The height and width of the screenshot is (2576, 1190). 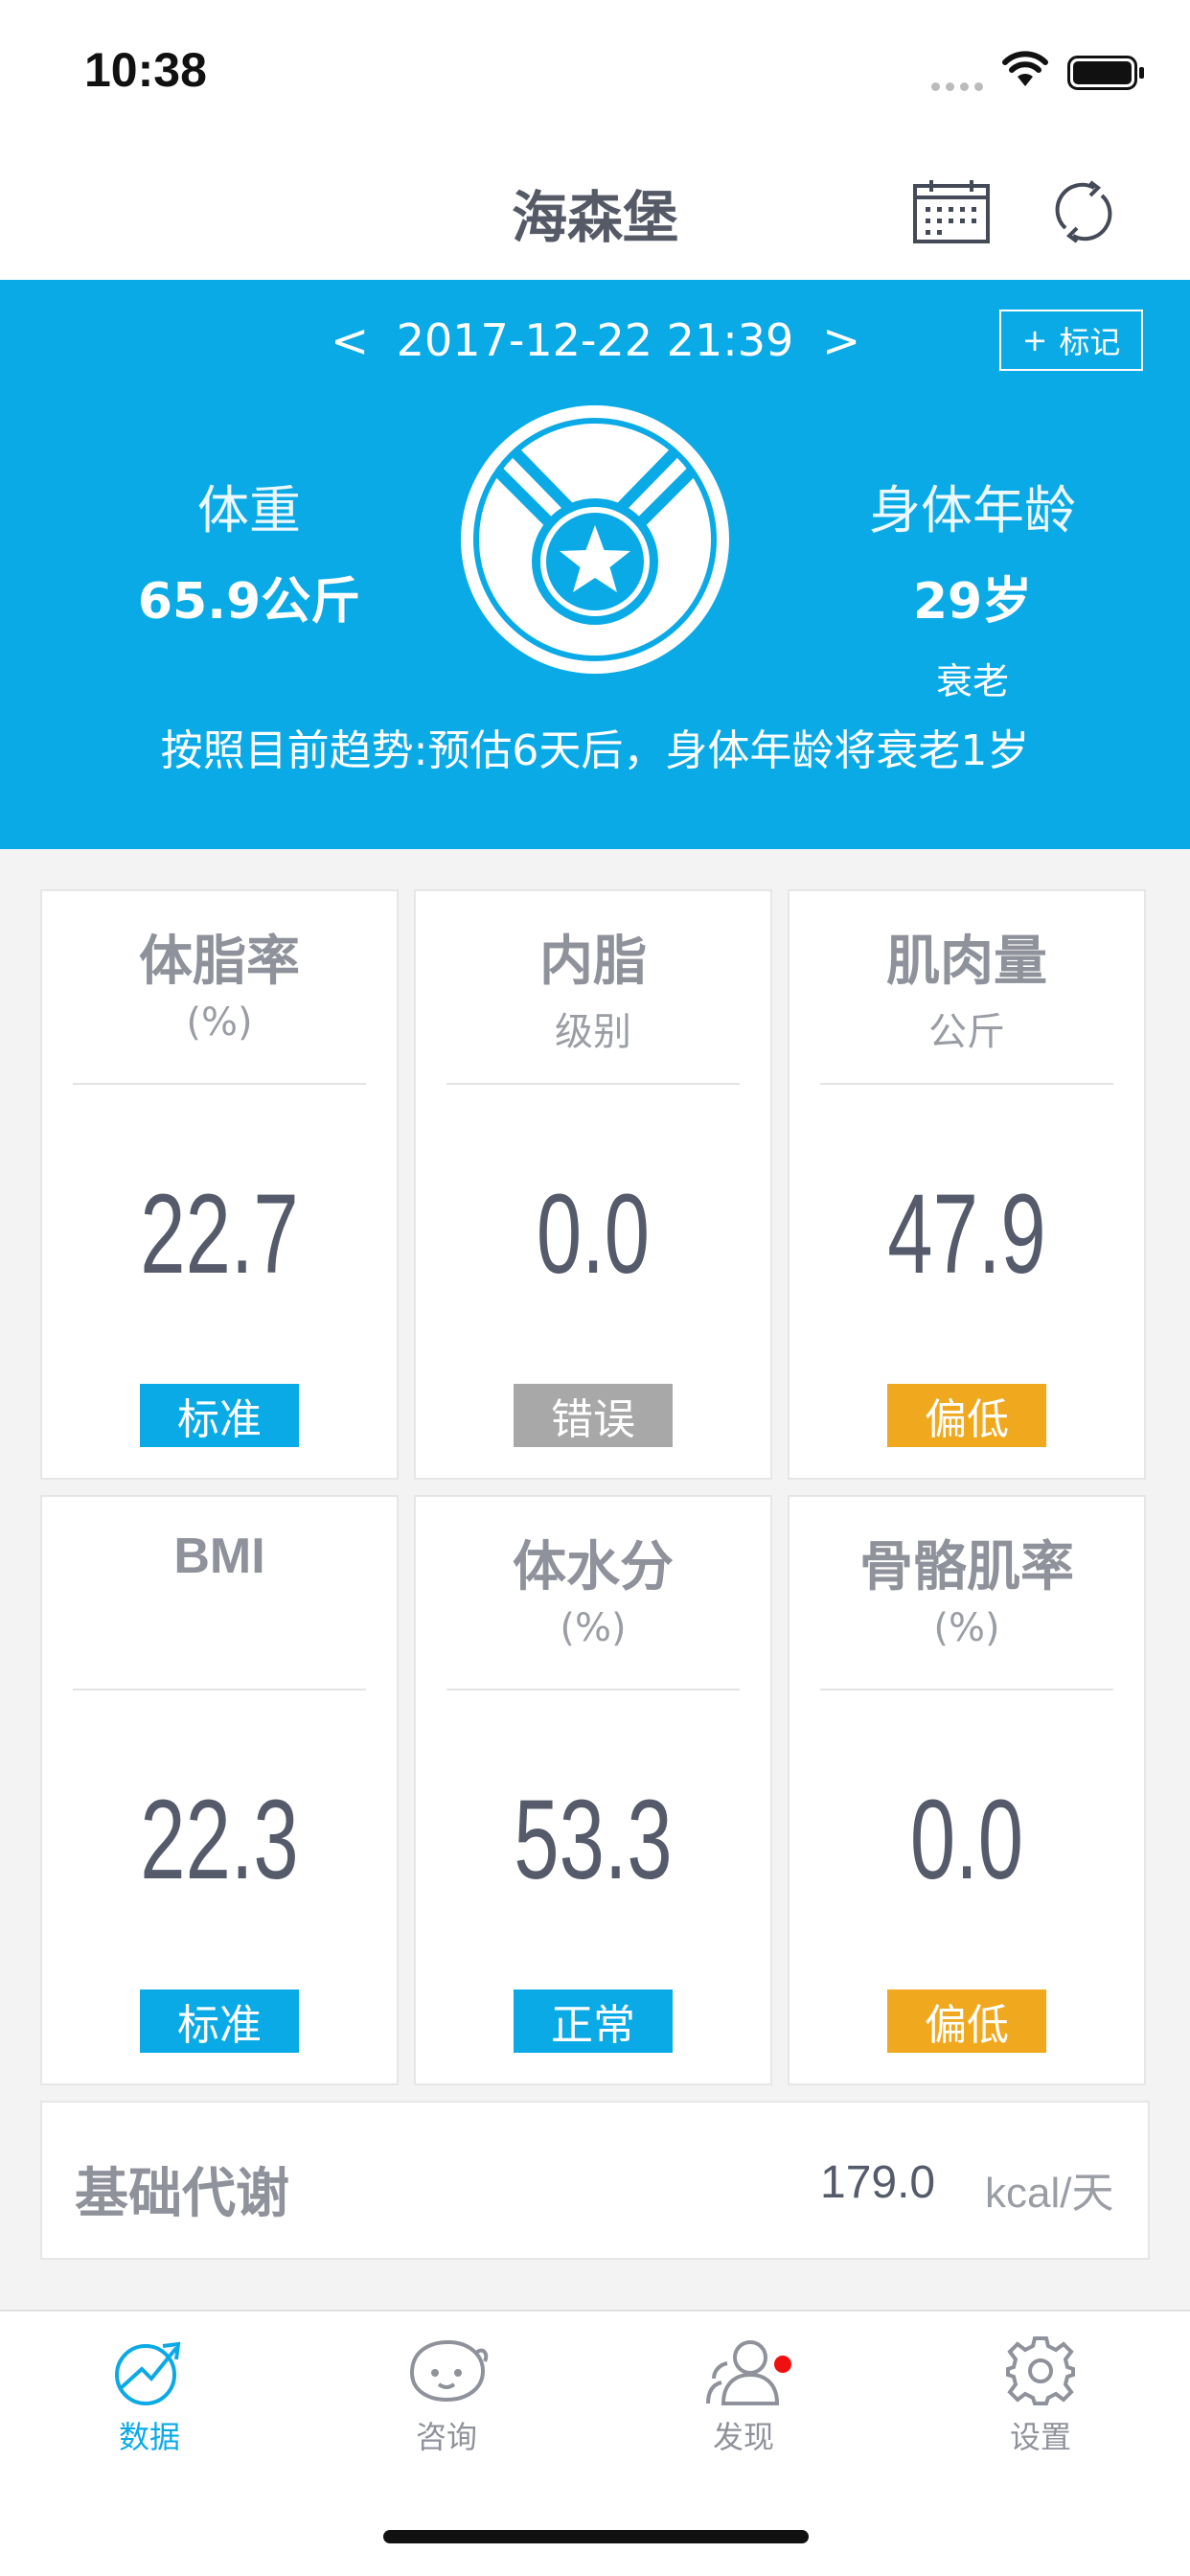 I want to click on metric-title: BMI, so click(x=219, y=1556).